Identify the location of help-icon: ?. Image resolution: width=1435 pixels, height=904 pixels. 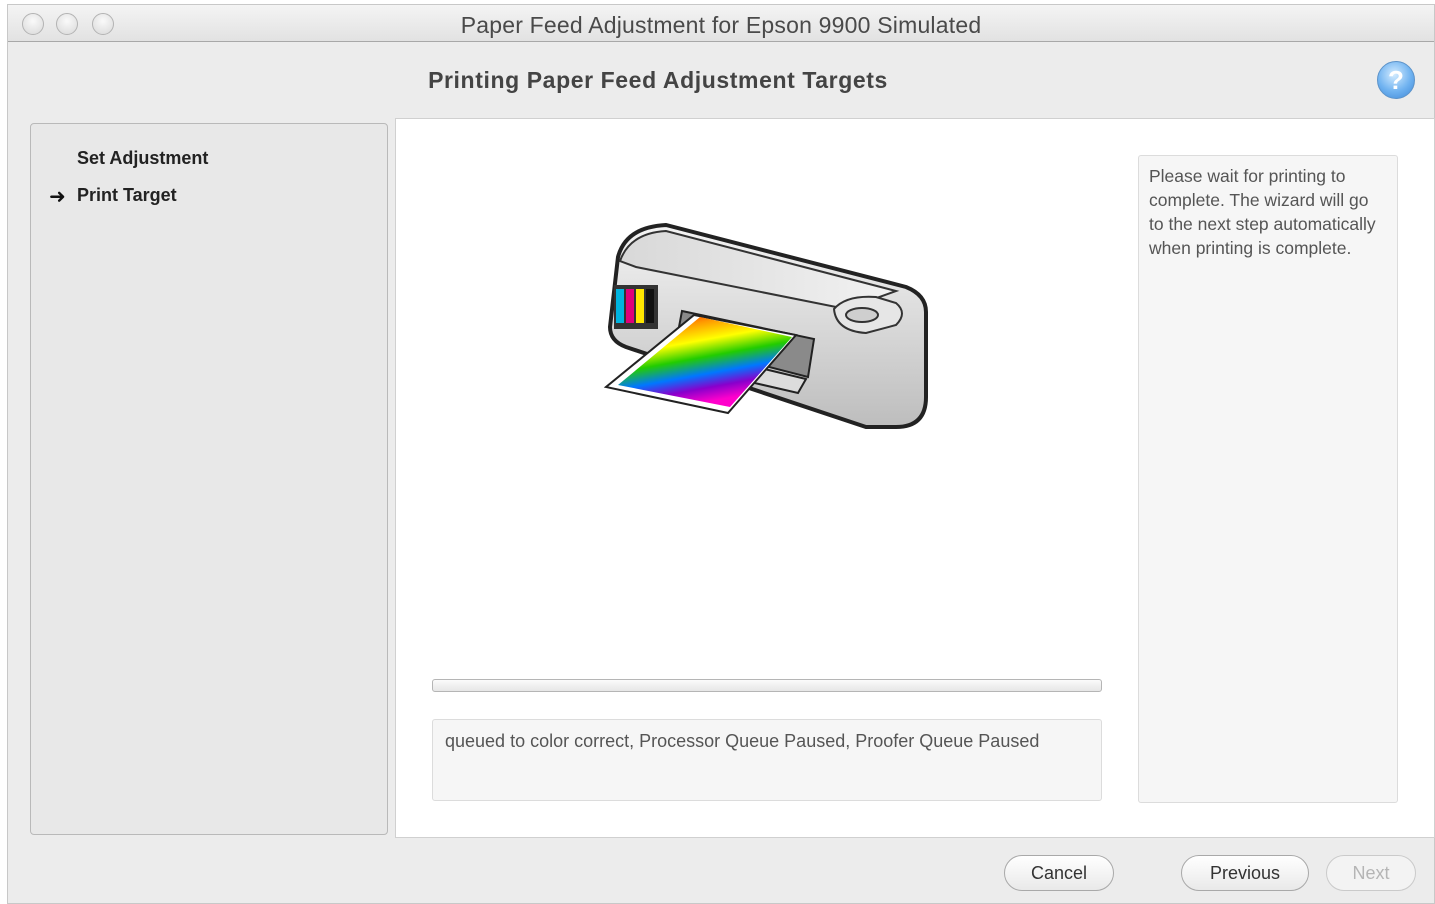
(1396, 80).